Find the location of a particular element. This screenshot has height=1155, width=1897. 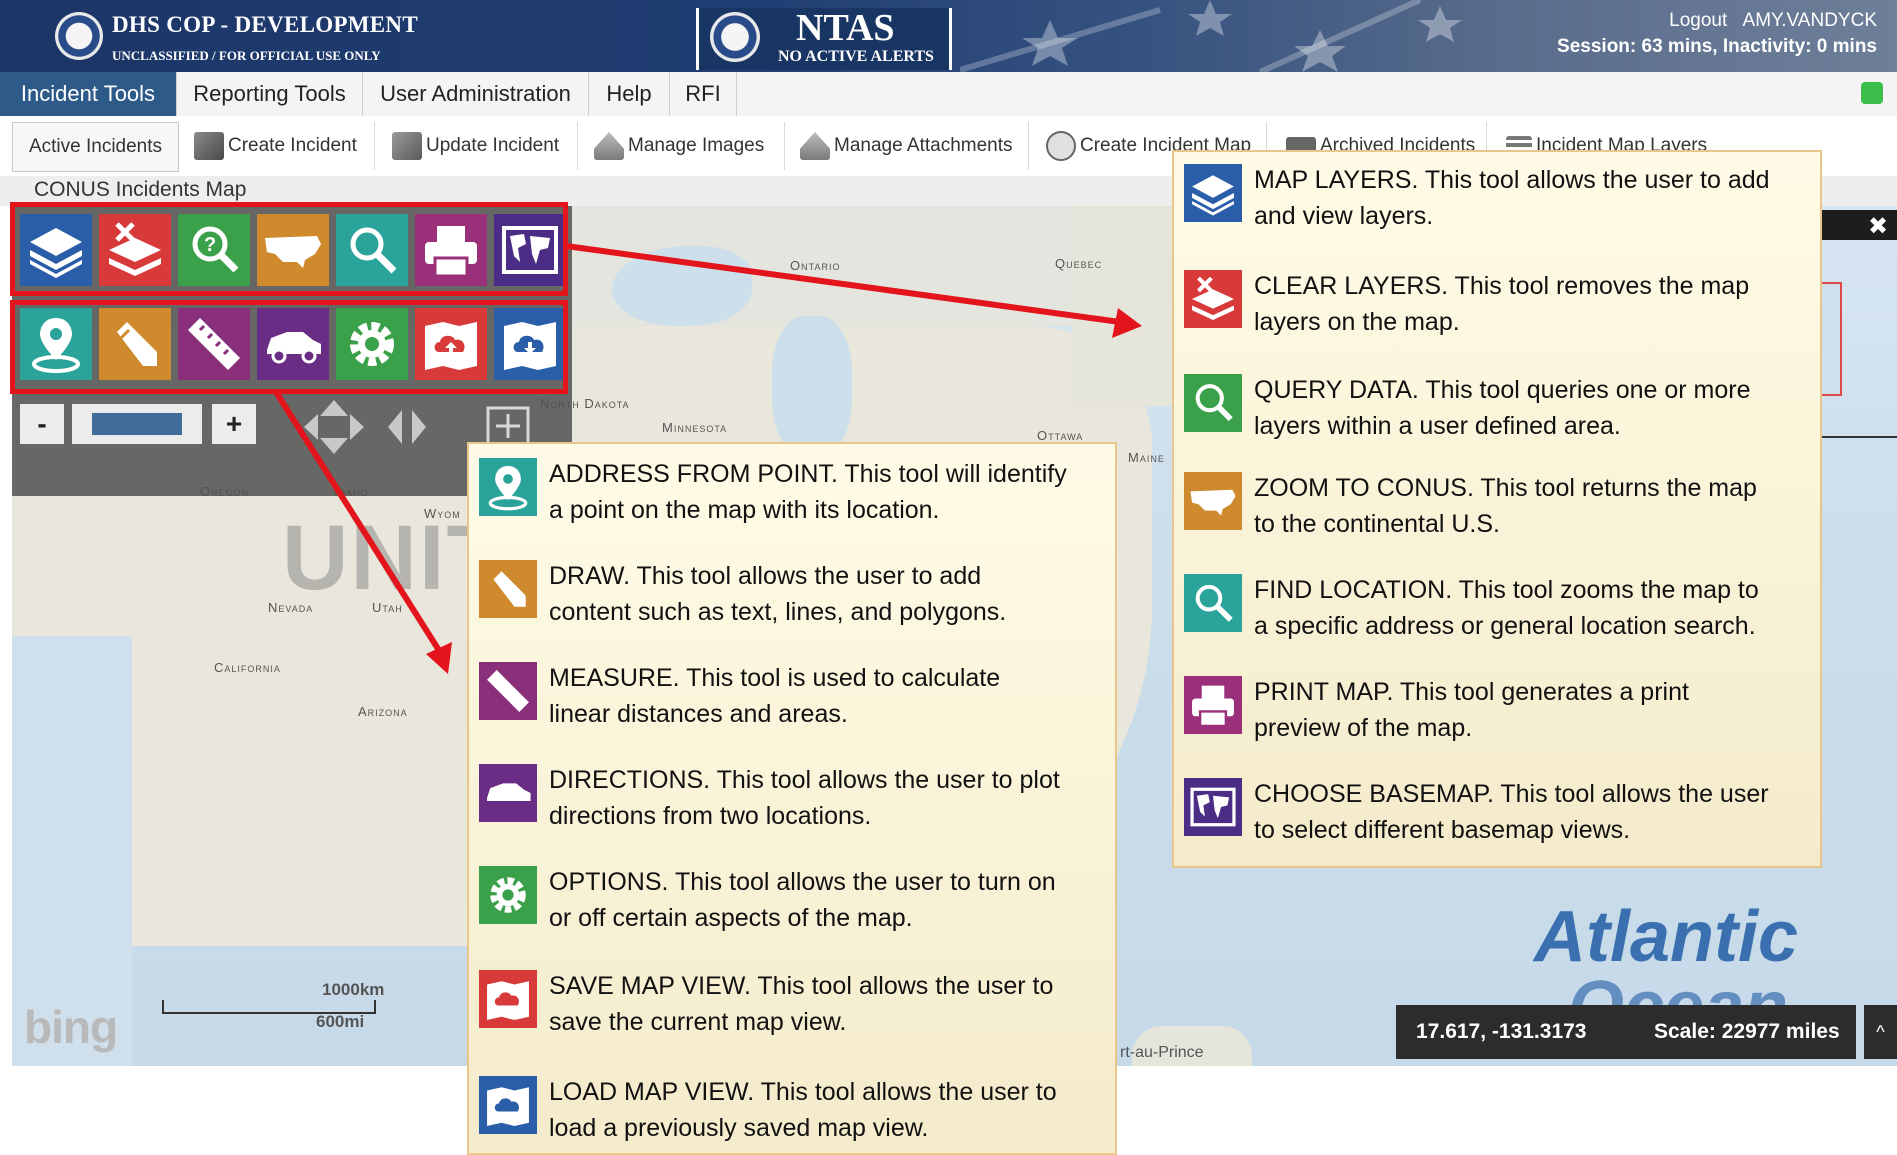

layers-icon is located at coordinates (1213, 193).